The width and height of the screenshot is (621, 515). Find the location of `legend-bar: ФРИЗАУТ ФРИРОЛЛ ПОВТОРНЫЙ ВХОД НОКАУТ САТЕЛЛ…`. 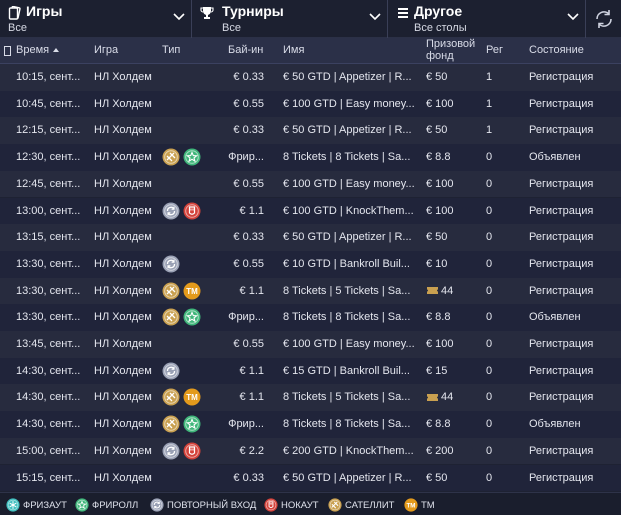

legend-bar: ФРИЗАУТ ФРИРОЛЛ ПОВТОРНЫЙ ВХОД НОКАУТ САТЕЛЛ… is located at coordinates (310, 503).